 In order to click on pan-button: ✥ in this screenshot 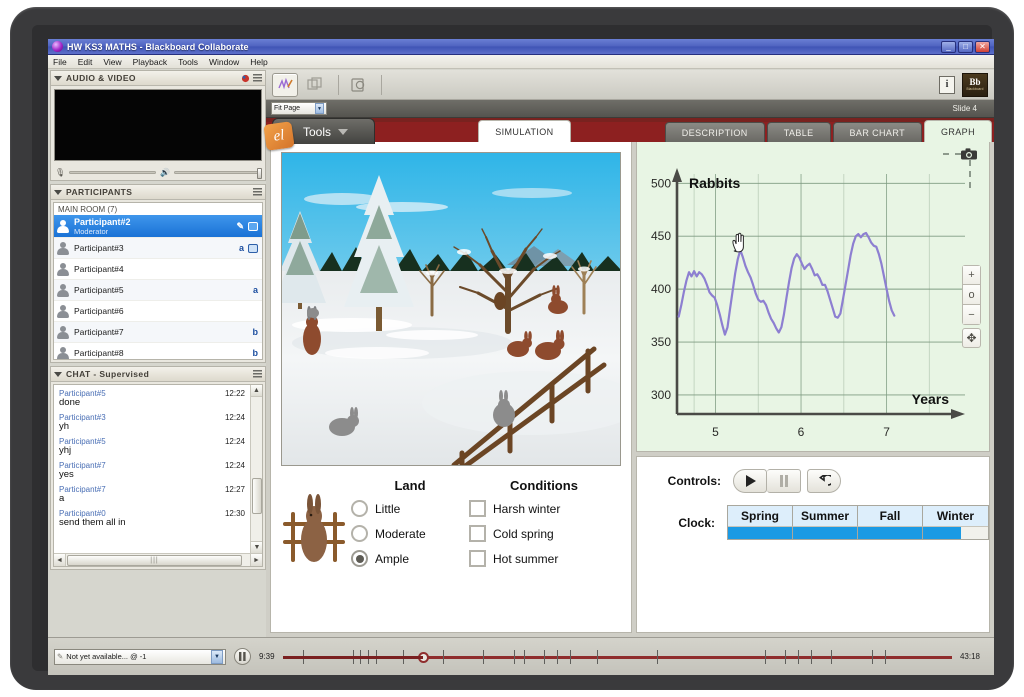, I will do `click(971, 338)`.